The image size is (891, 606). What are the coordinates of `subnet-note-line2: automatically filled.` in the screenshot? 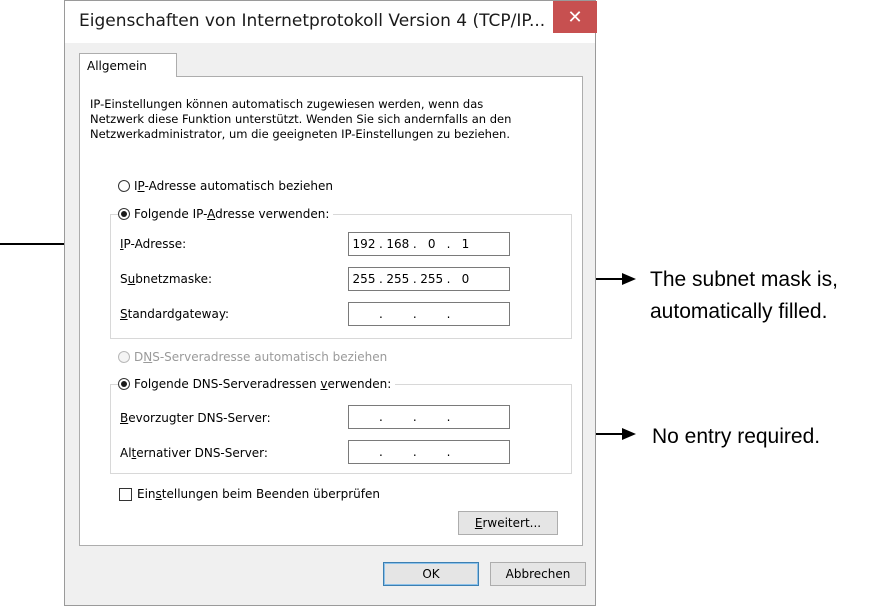 It's located at (739, 311).